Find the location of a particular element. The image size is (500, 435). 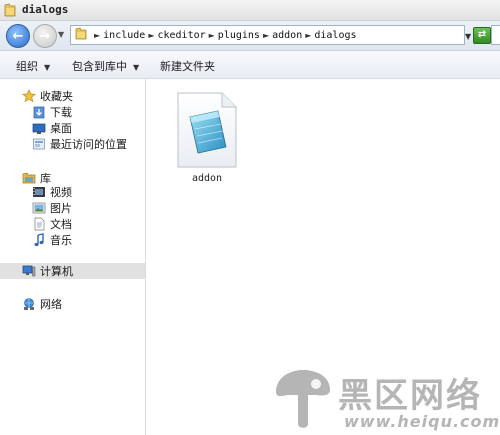

command-toolbar: 组织 ▼ 包含到库中 ▼ 新建文件夹 is located at coordinates (250, 65).